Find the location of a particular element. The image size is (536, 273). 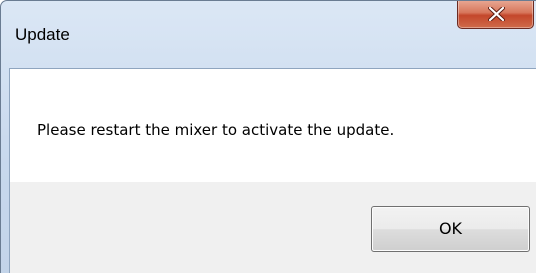

close-x-icon is located at coordinates (496, 14).